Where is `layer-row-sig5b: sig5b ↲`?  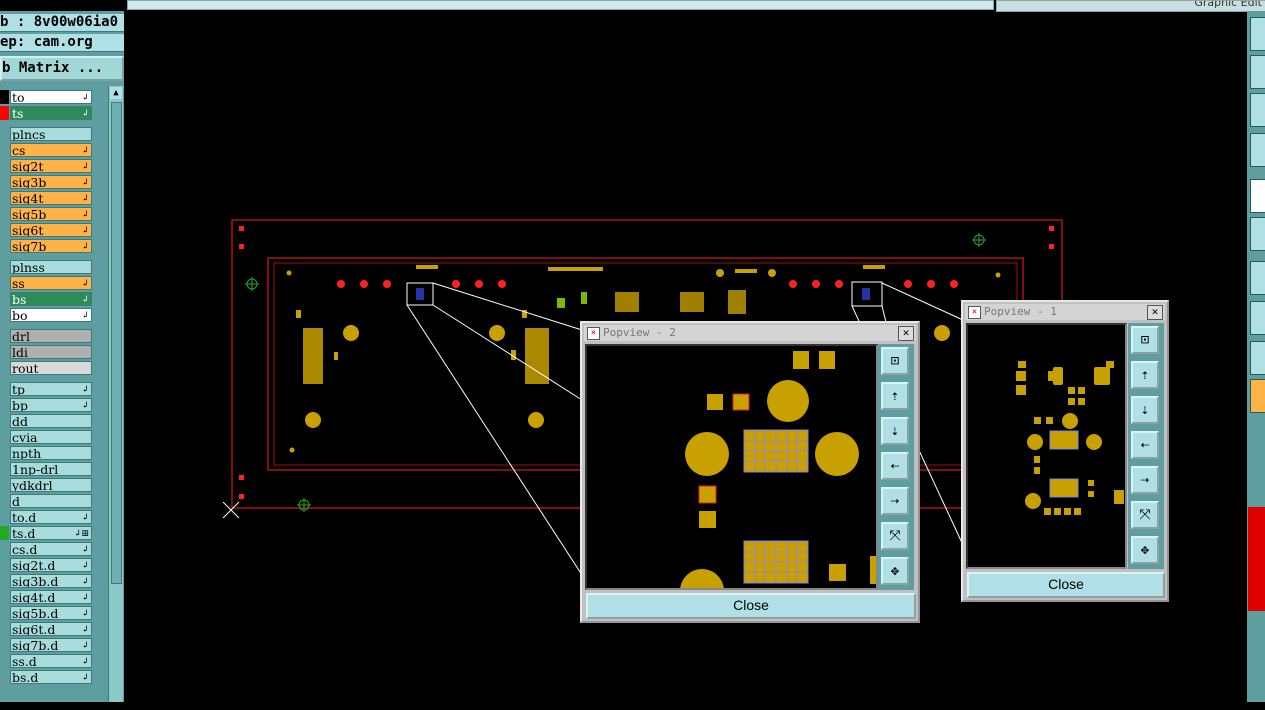 layer-row-sig5b: sig5b ↲ is located at coordinates (51, 214).